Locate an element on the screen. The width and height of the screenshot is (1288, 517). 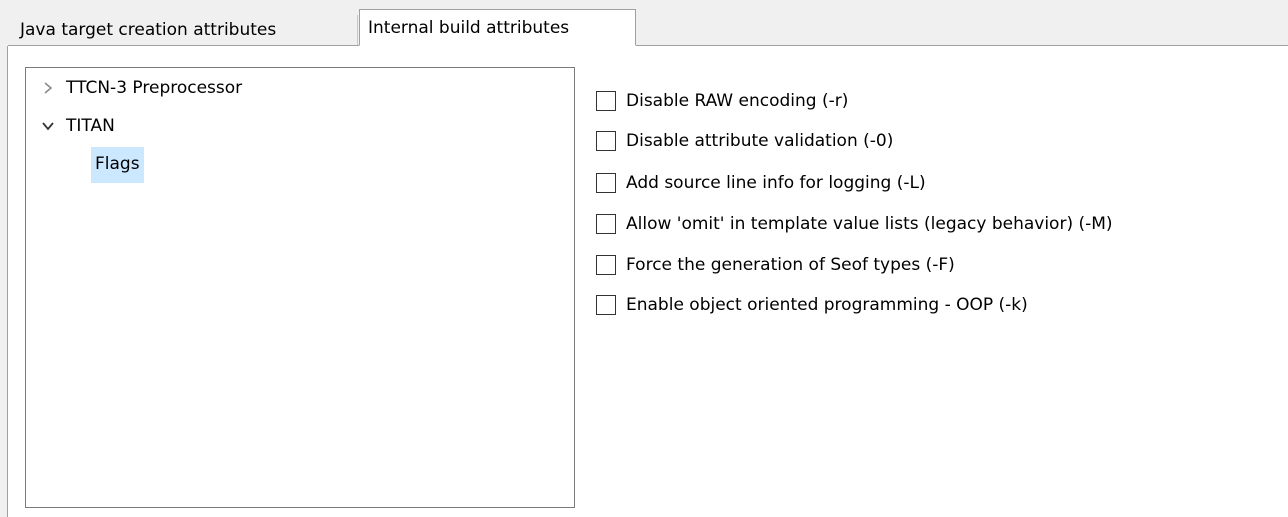
tab-separator is located at coordinates (357, 30).